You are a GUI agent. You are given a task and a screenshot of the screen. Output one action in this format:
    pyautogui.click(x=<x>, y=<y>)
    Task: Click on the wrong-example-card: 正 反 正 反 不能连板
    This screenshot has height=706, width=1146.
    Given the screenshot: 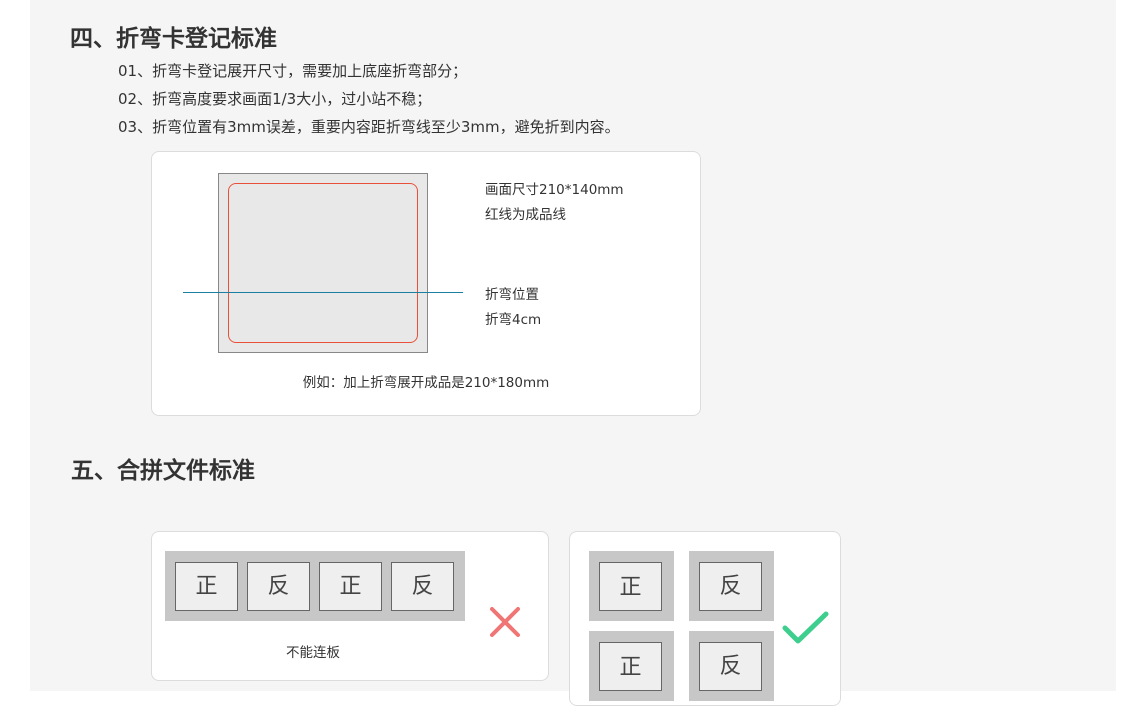 What is the action you would take?
    pyautogui.click(x=350, y=606)
    